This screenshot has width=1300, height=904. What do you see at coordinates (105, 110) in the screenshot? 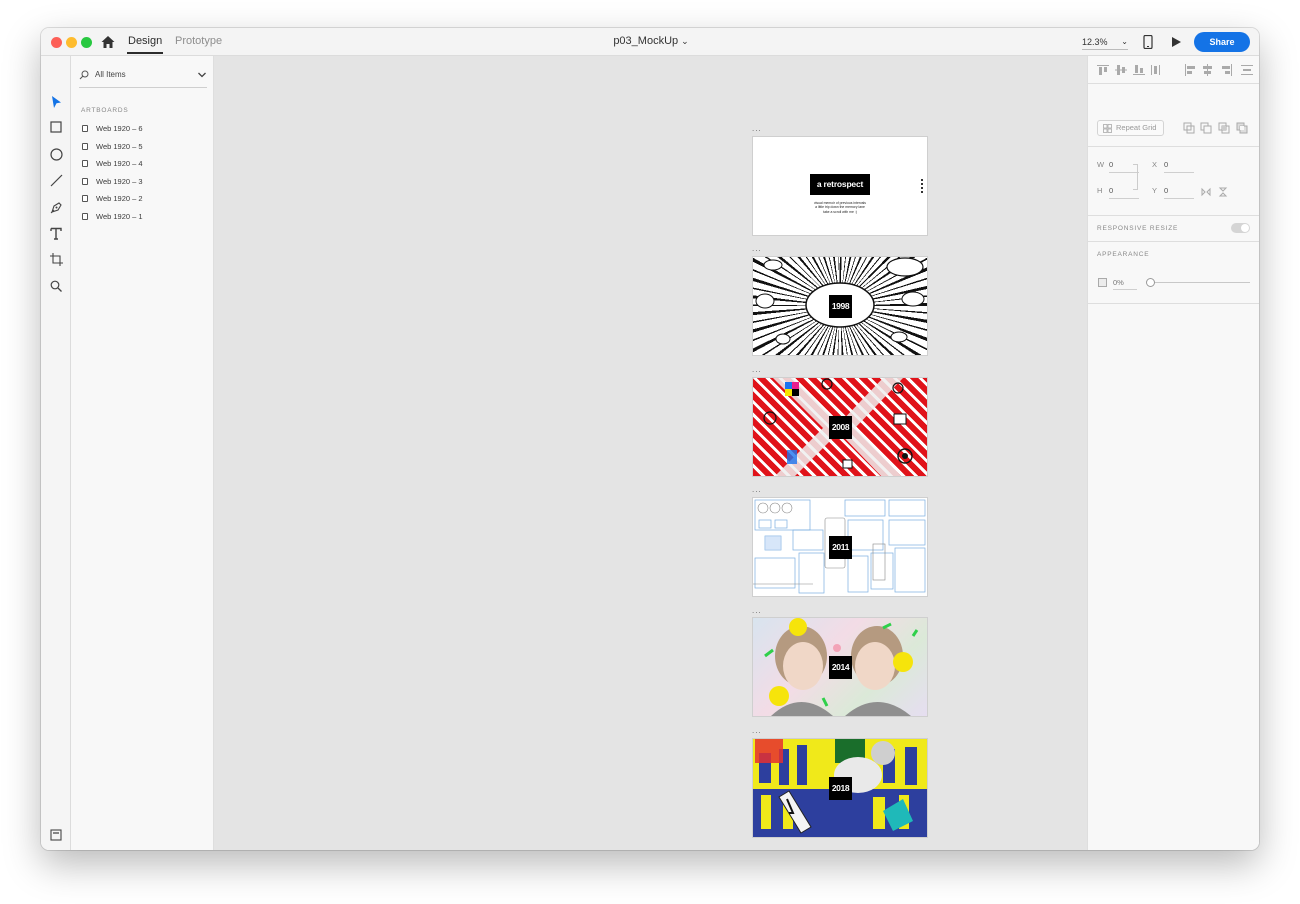
I see `artboards-section-title: ARTBOARDS` at bounding box center [105, 110].